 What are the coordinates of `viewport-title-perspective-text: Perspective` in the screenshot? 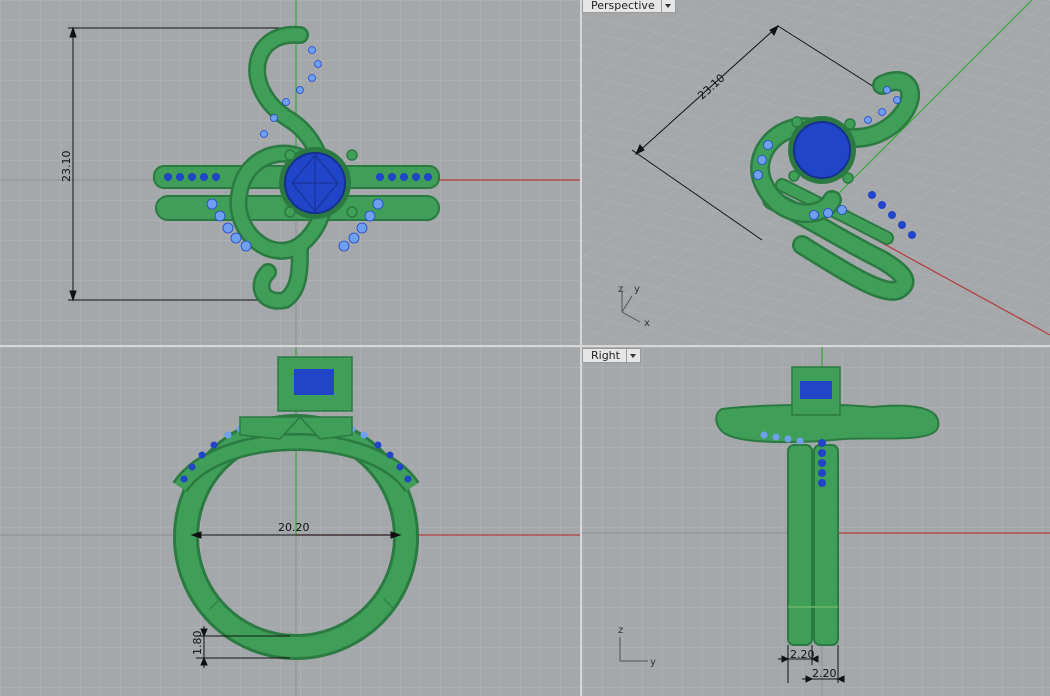 It's located at (623, 6).